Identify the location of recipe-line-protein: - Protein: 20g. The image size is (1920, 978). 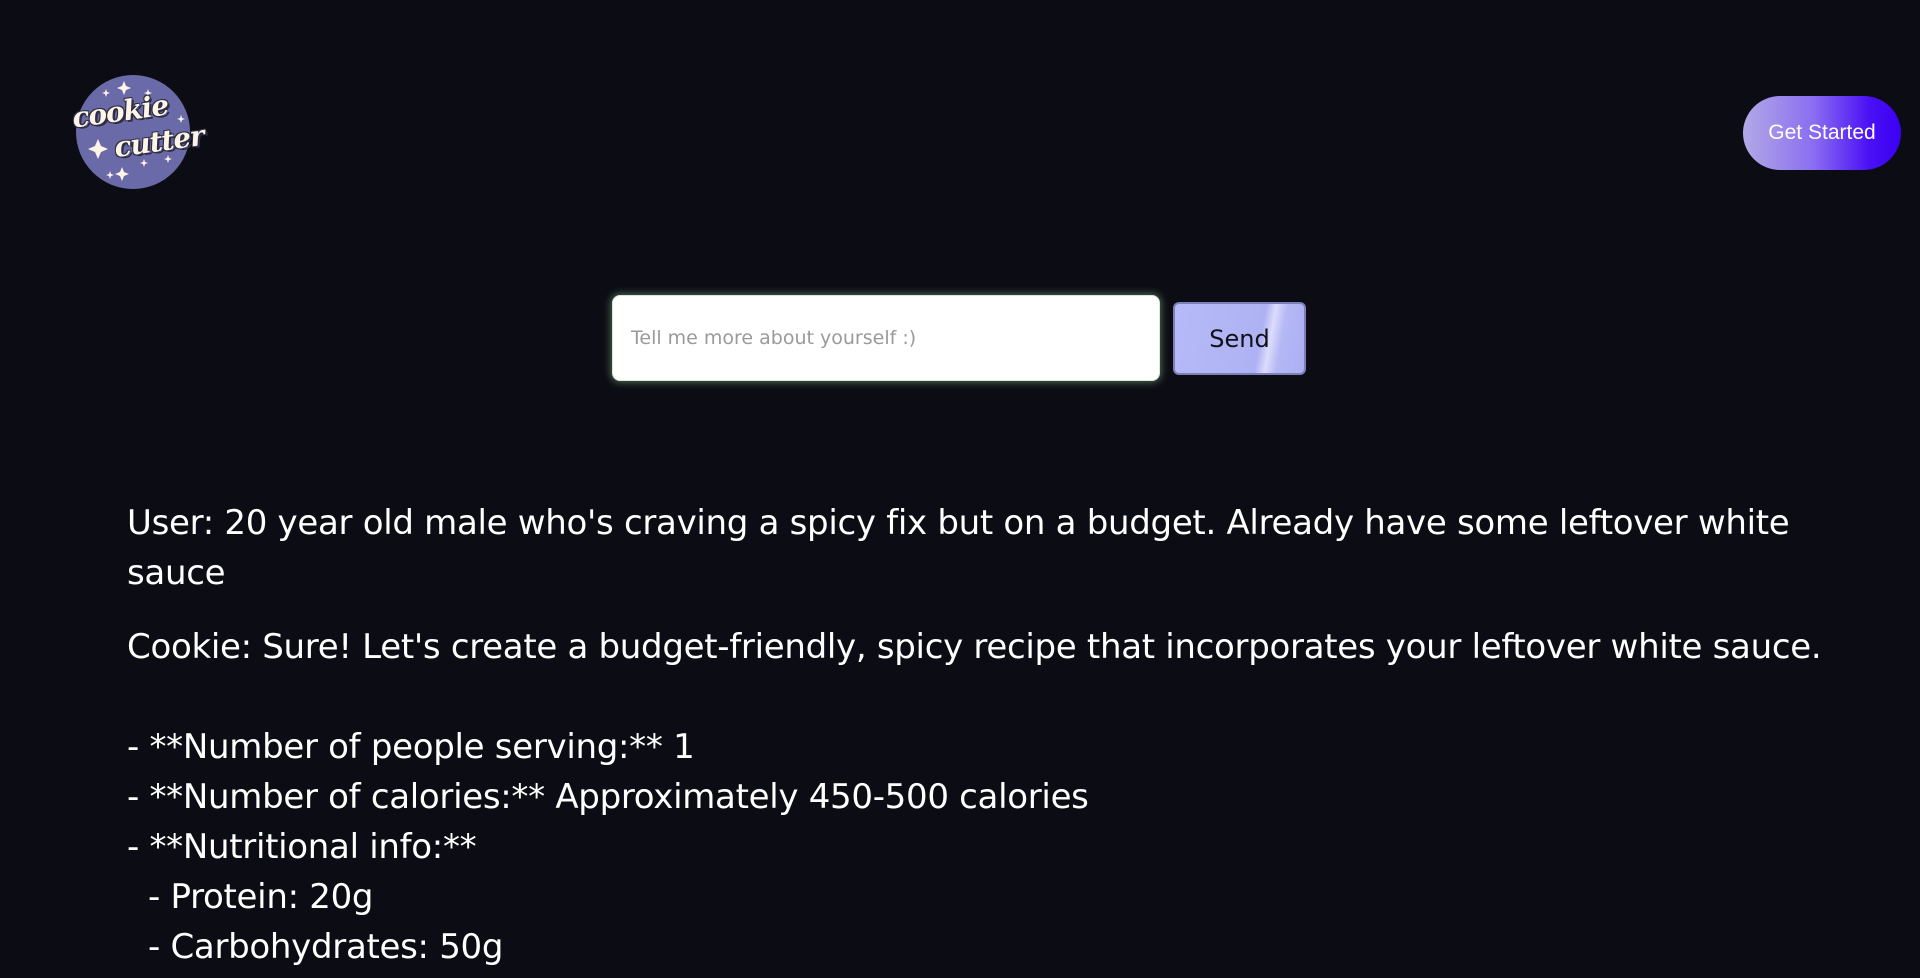
(250, 897).